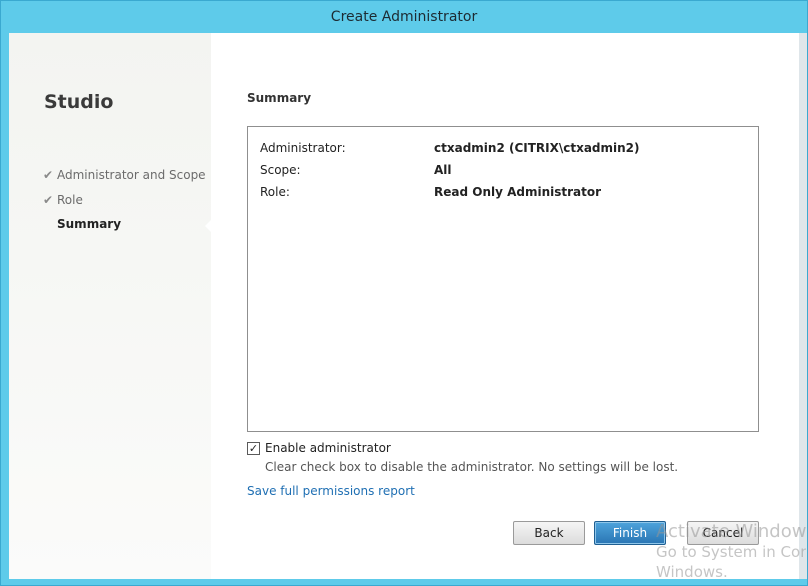 The width and height of the screenshot is (808, 586). What do you see at coordinates (537, 148) in the screenshot?
I see `summary-value: ctxadmin2 (CITRIX\ctxadmin2)` at bounding box center [537, 148].